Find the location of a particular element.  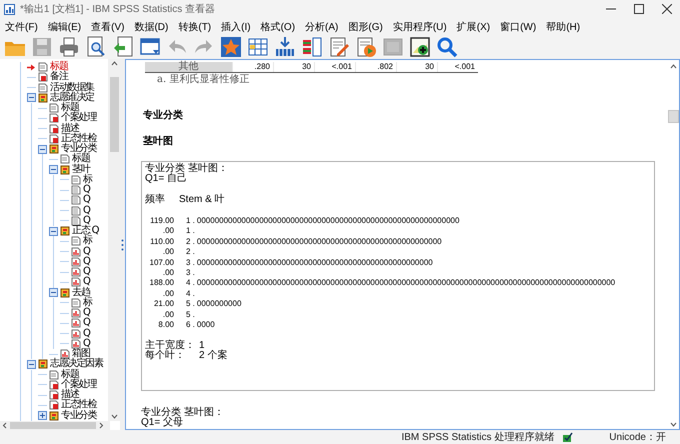

footer-label: 主干宽度： is located at coordinates (170, 345).